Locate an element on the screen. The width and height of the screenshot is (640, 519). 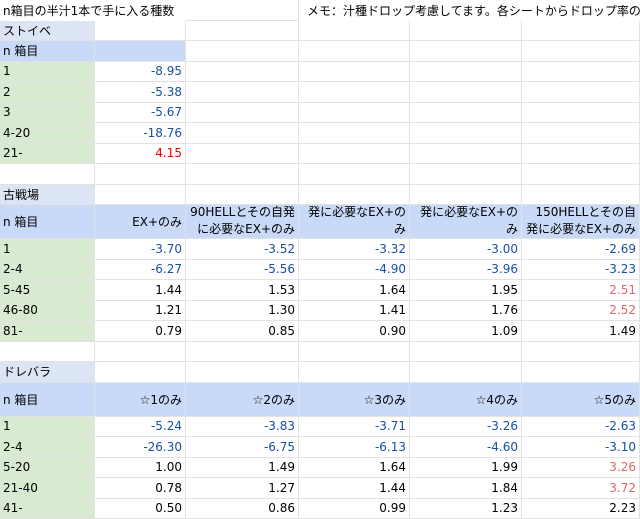
value-cell: -18.76 is located at coordinates (140, 133).